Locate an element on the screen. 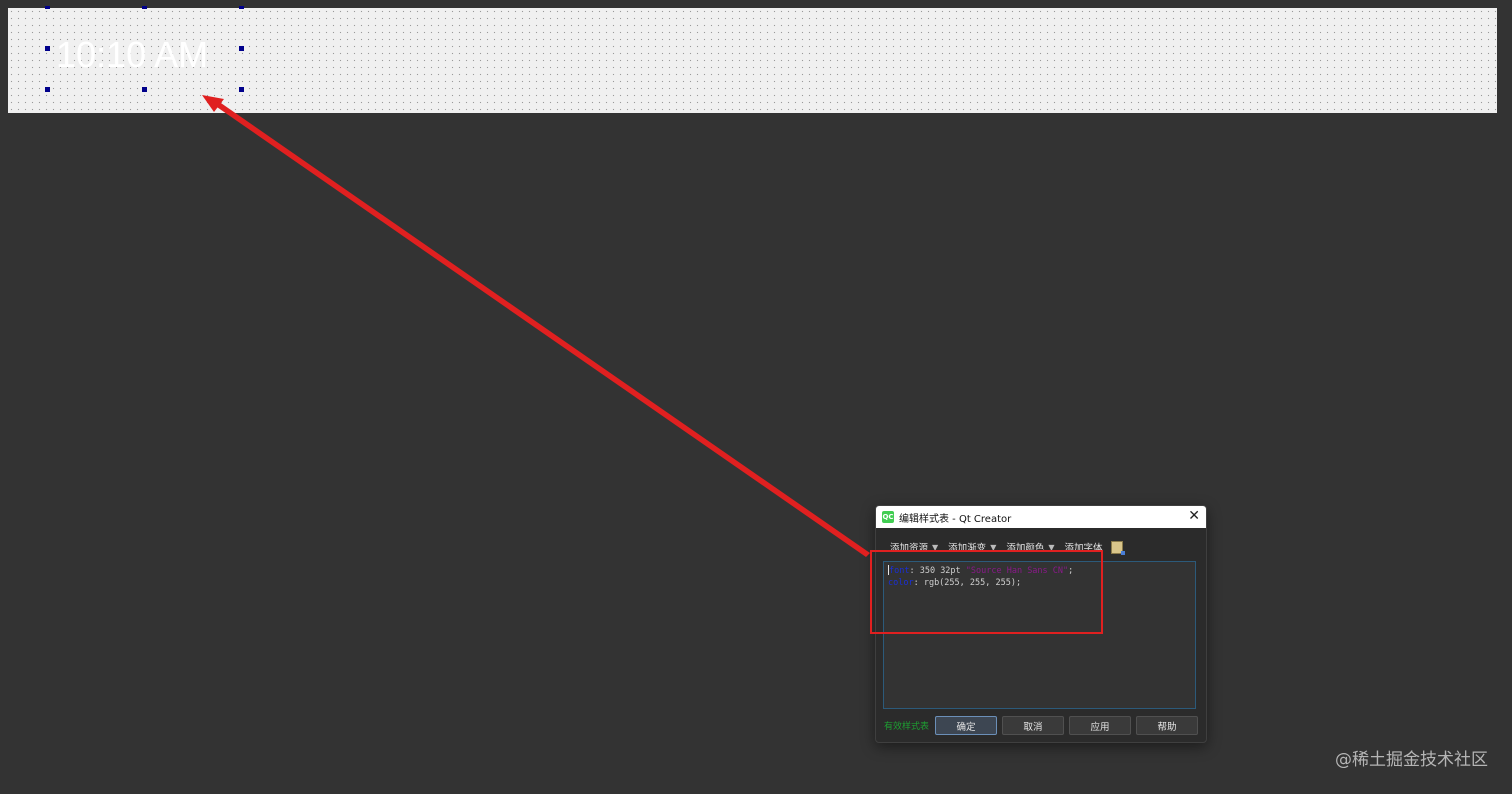 This screenshot has height=794, width=1512. dialog-toolbar: 添加资源 ▼ 添加渐变 ▼ 添加颜色 ▼ 添加字体 is located at coordinates (1007, 547).